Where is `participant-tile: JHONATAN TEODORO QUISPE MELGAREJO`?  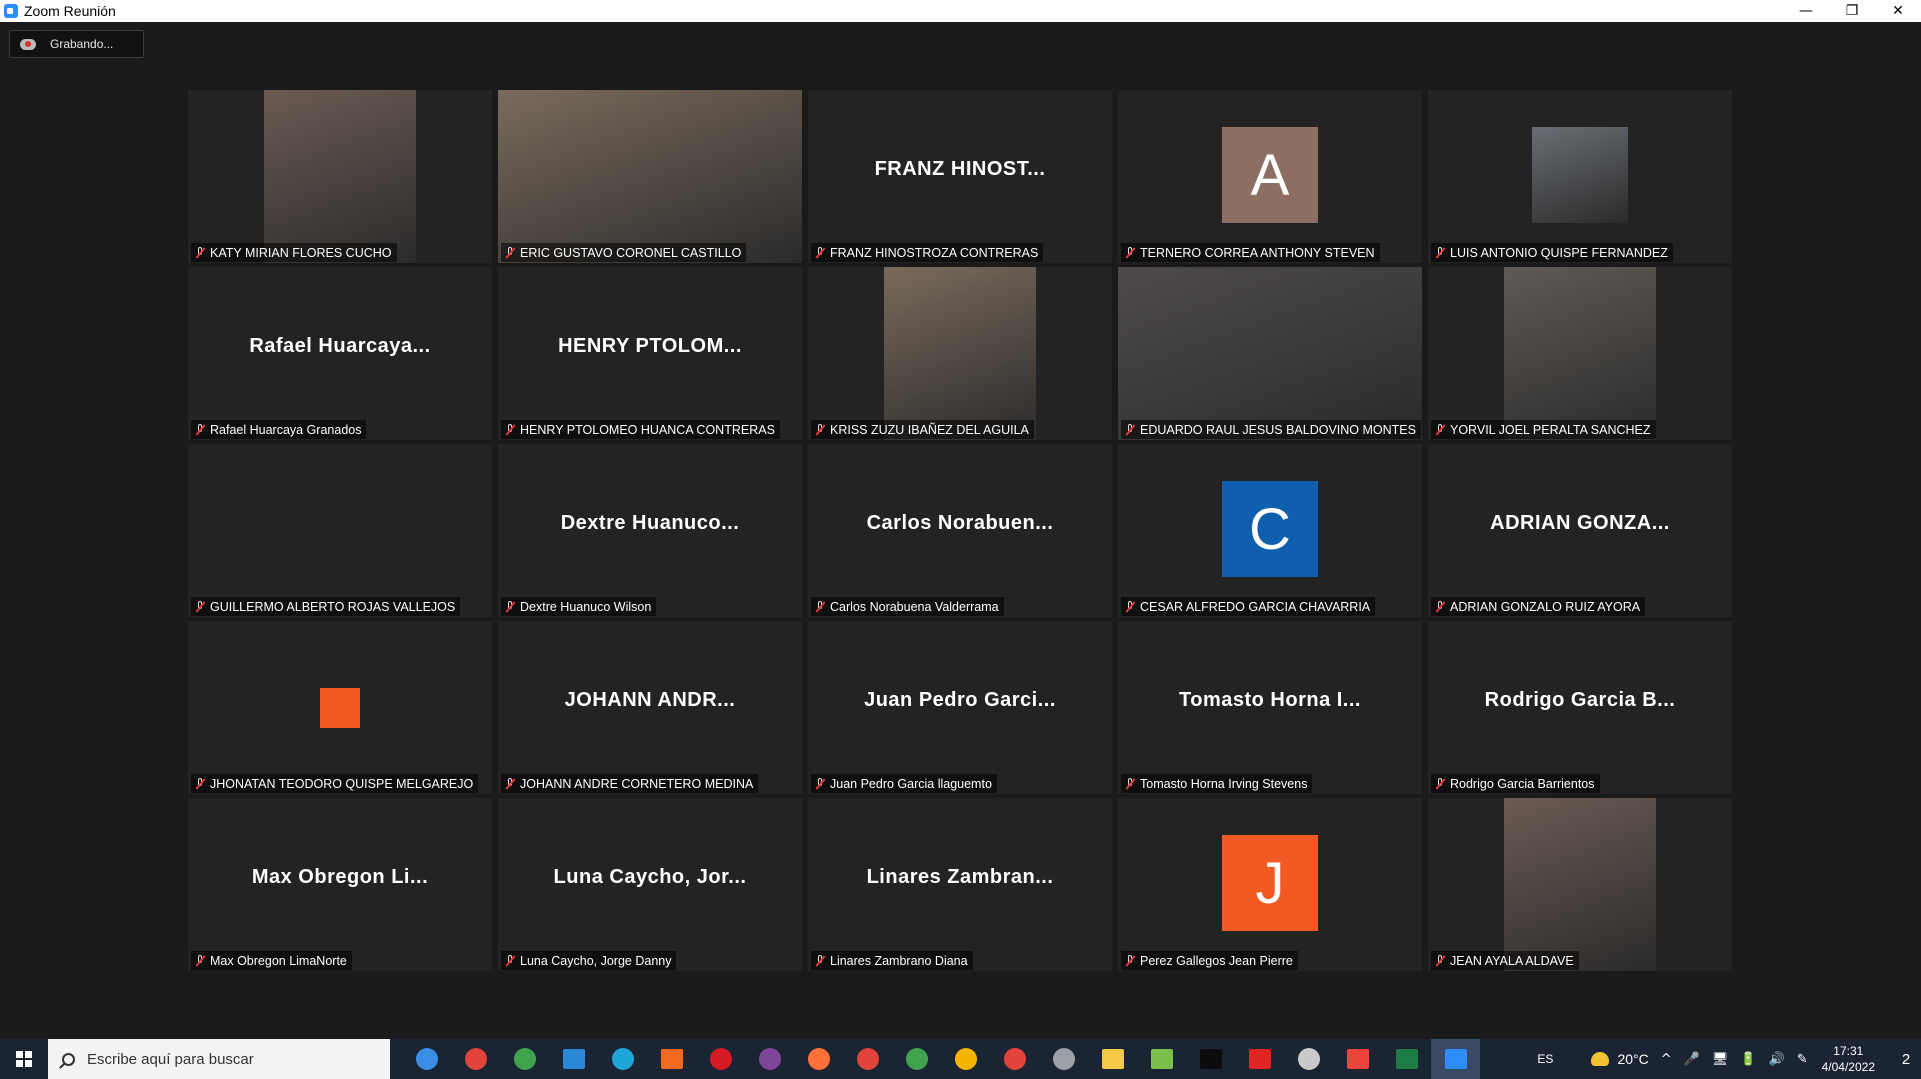
participant-tile: JHONATAN TEODORO QUISPE MELGAREJO is located at coordinates (340, 707).